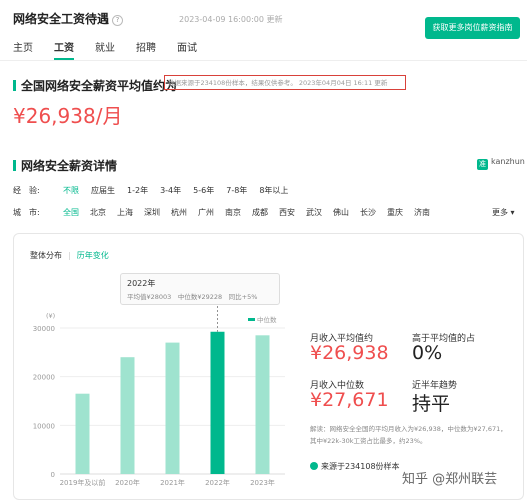 Image resolution: width=527 pixels, height=500 pixels. What do you see at coordinates (349, 353) in the screenshot?
I see `avg-value: ¥26,938` at bounding box center [349, 353].